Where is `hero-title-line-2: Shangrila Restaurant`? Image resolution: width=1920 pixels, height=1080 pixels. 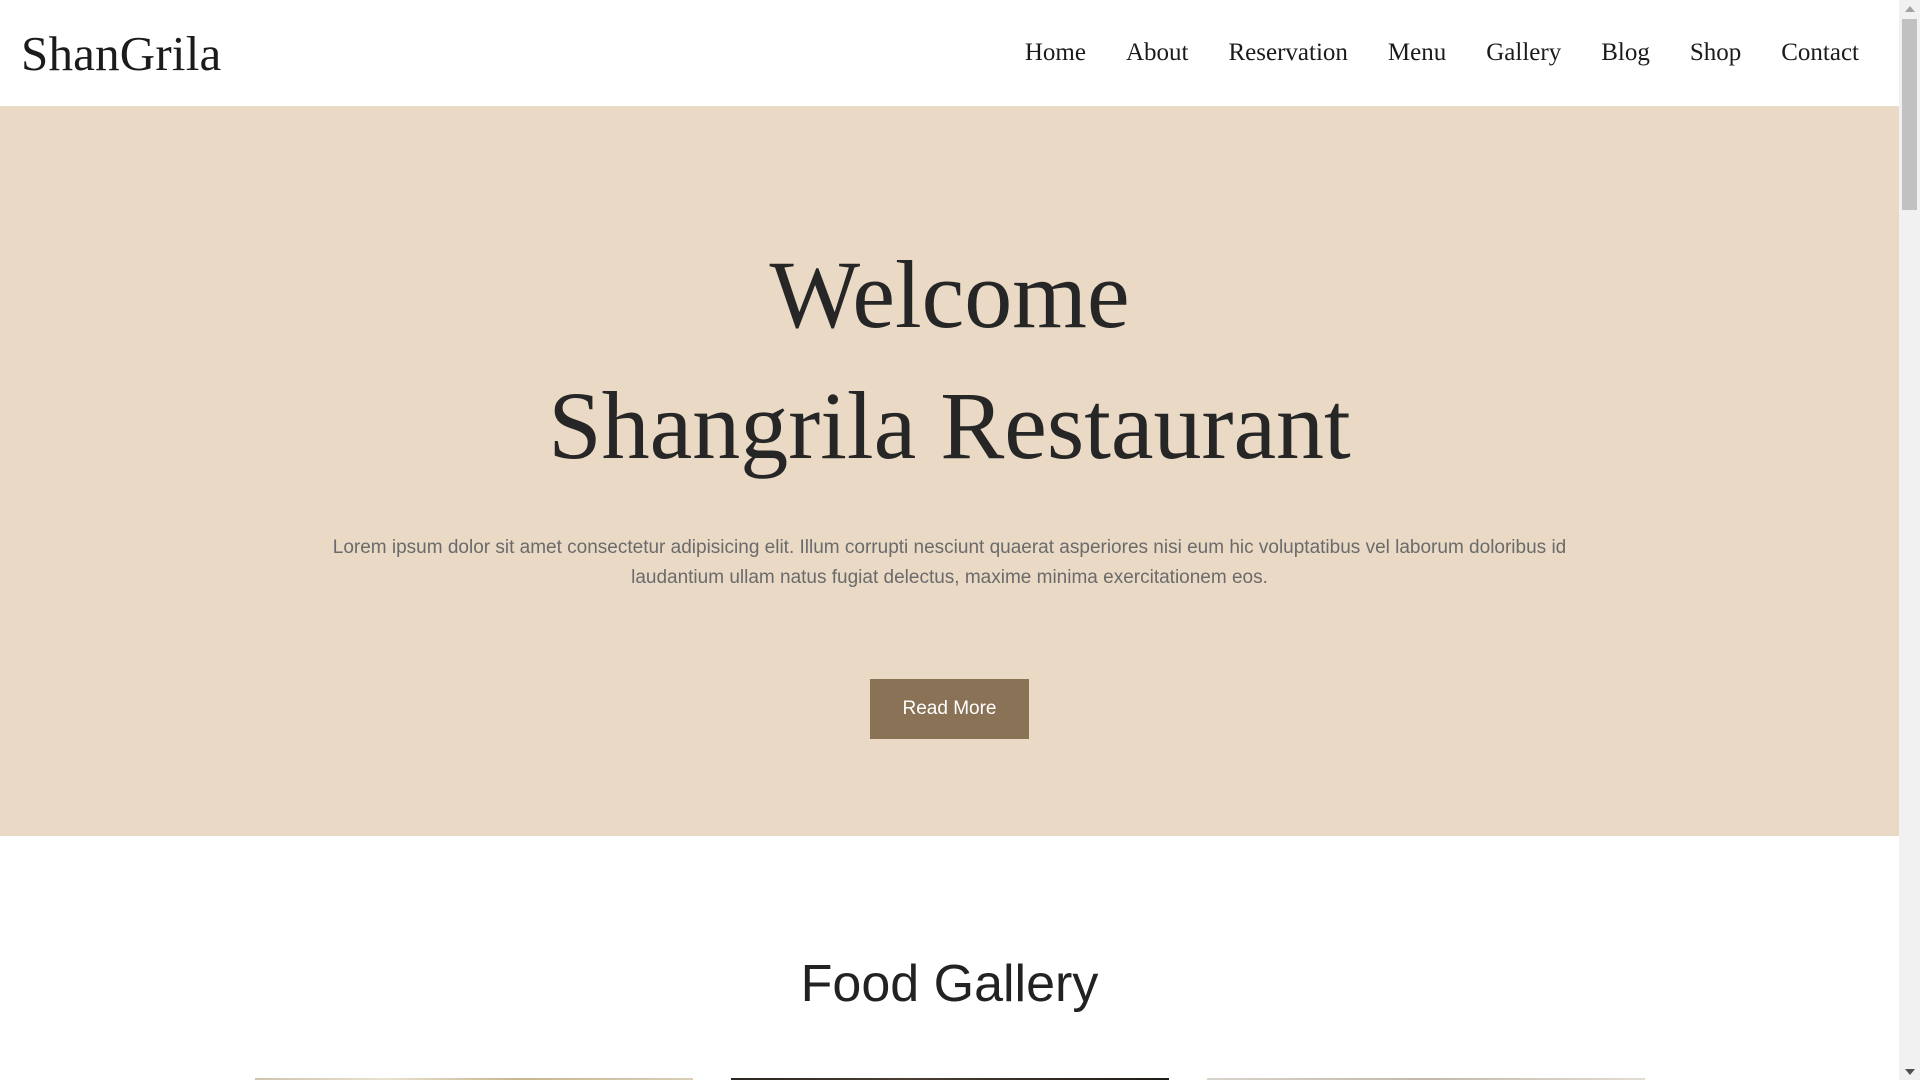
hero-title-line-2: Shangrila Restaurant is located at coordinates (949, 425).